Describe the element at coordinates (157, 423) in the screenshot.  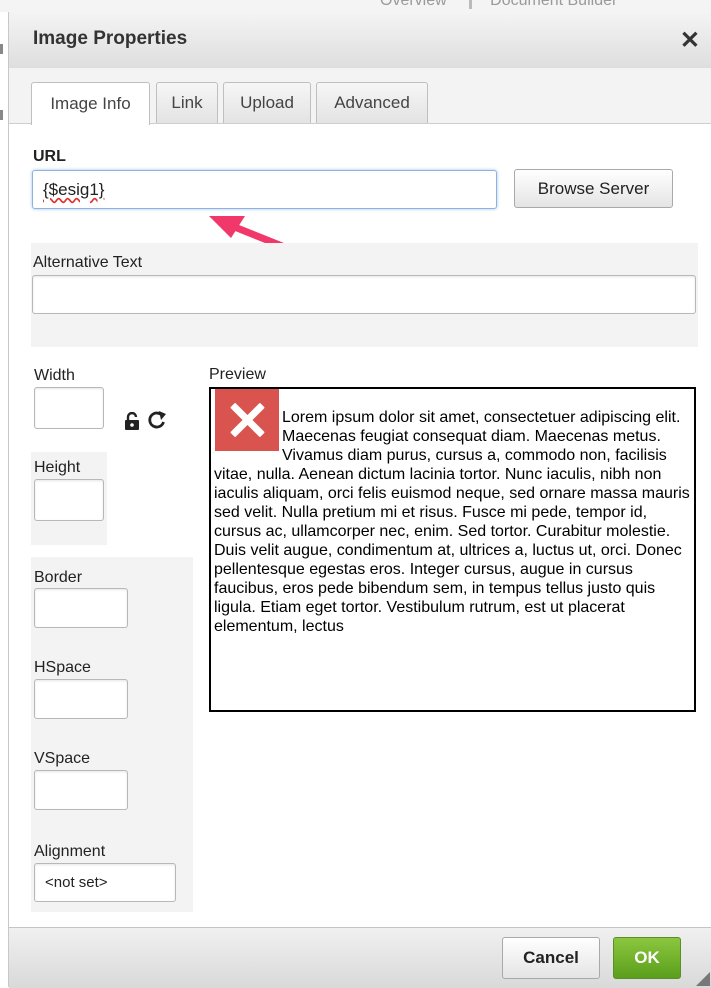
I see `reset-size-icon` at that location.